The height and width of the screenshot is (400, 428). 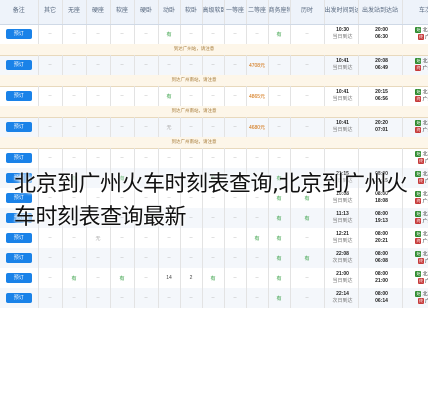 I want to click on column-header: 出发时间到达时间, so click(x=341, y=12).